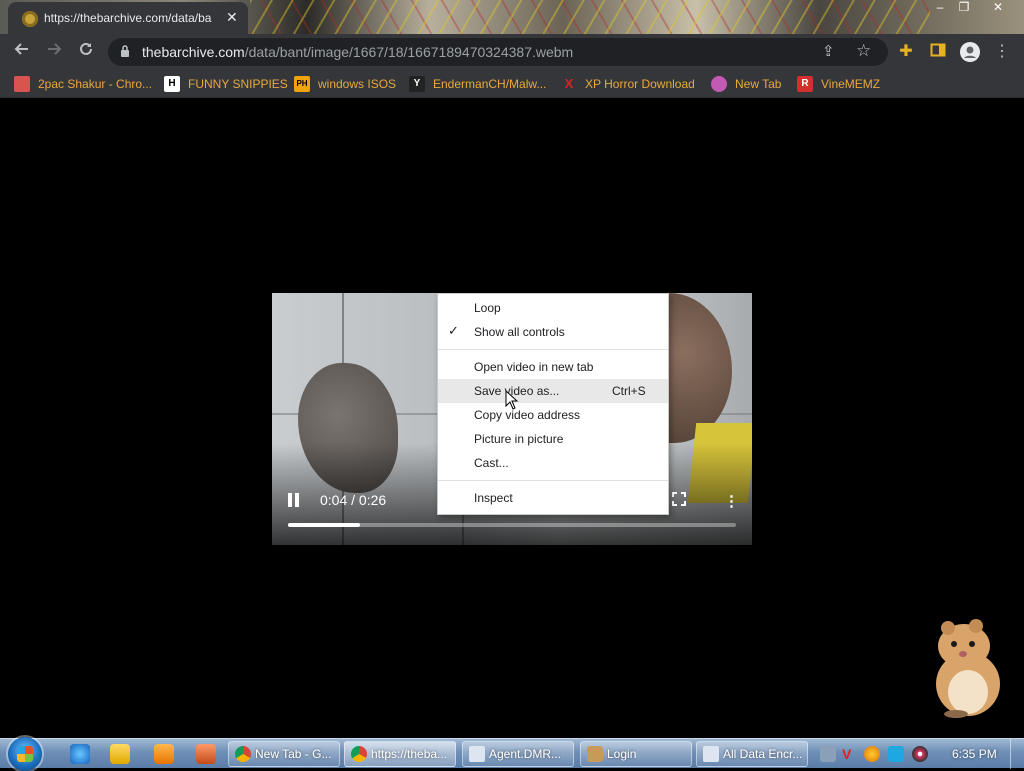 This screenshot has width=1024, height=771. I want to click on lock-icon, so click(125, 51).